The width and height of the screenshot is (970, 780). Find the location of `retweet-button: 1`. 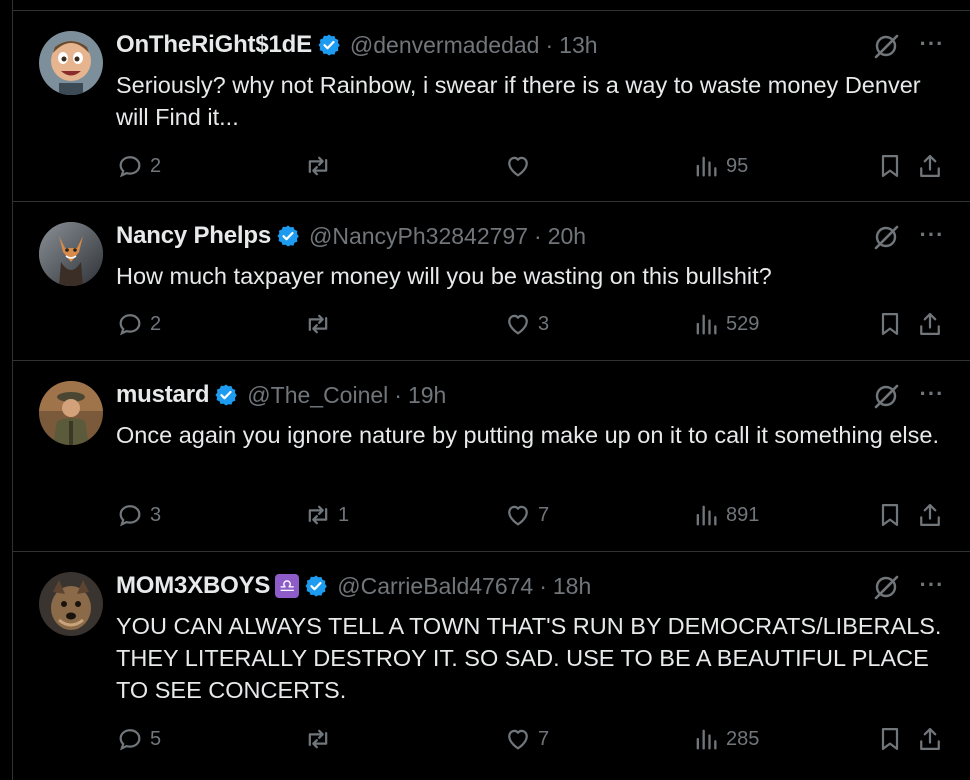

retweet-button: 1 is located at coordinates (326, 515).